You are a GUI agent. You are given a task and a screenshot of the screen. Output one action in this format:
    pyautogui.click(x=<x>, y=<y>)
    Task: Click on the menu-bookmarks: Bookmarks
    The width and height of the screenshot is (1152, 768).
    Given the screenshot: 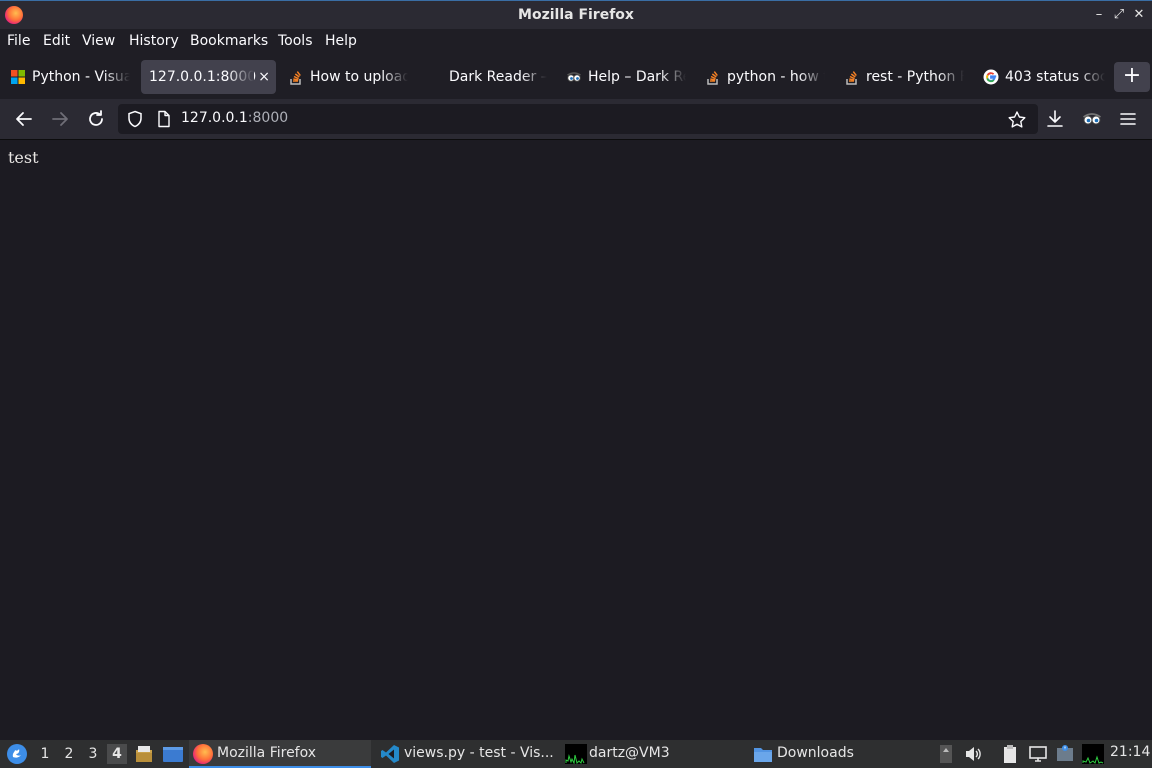 What is the action you would take?
    pyautogui.click(x=229, y=41)
    